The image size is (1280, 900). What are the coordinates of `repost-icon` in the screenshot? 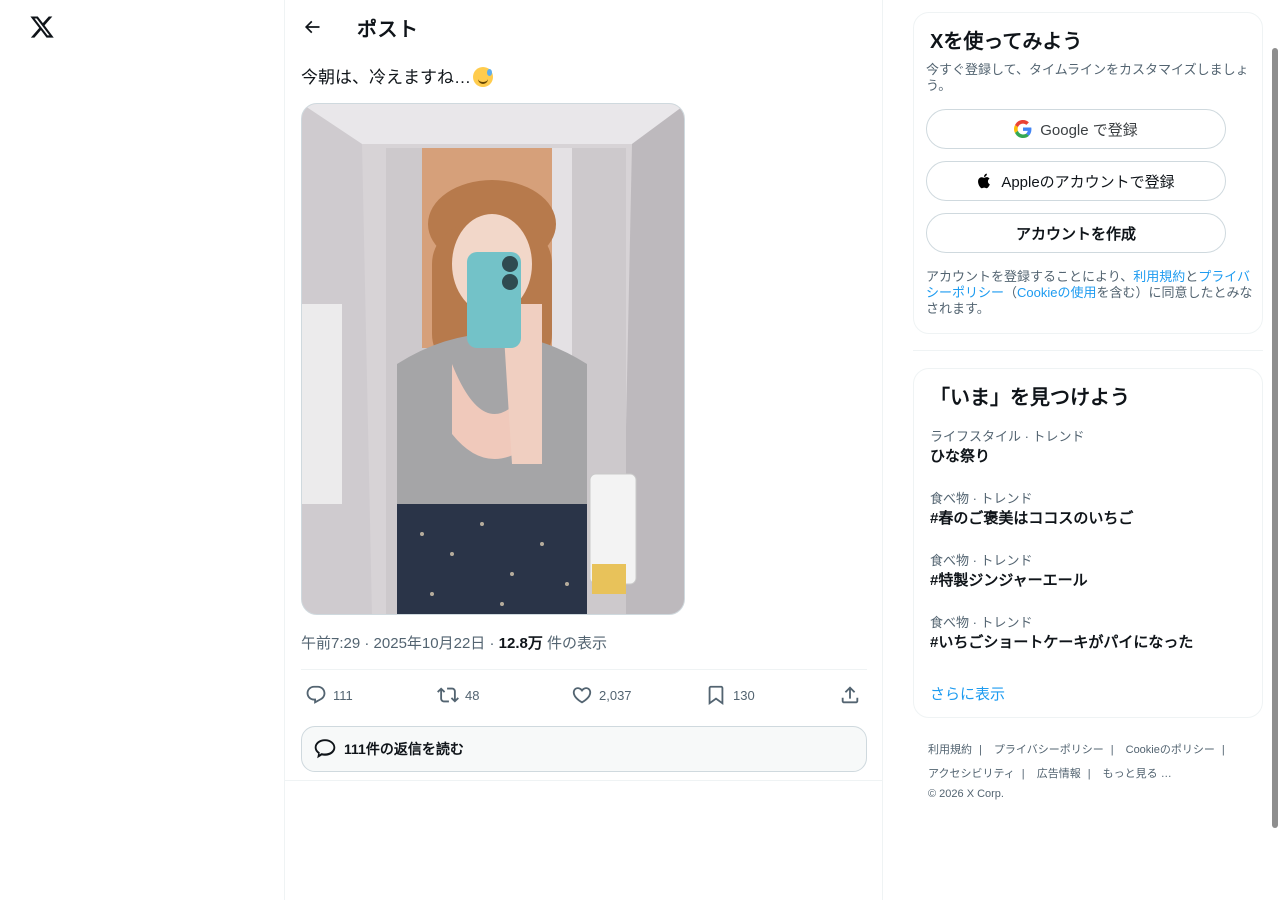 It's located at (448, 695).